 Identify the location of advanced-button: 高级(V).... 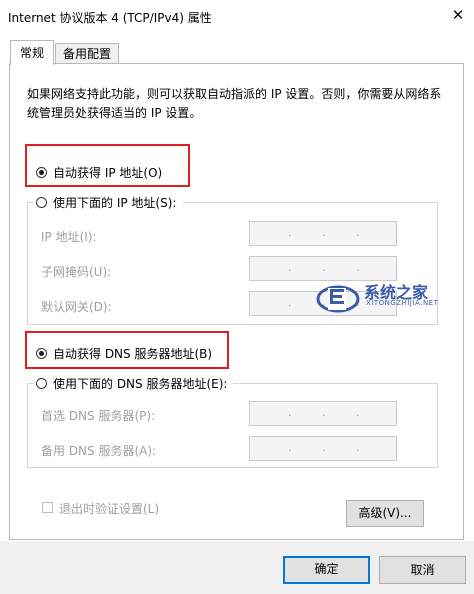
(385, 513).